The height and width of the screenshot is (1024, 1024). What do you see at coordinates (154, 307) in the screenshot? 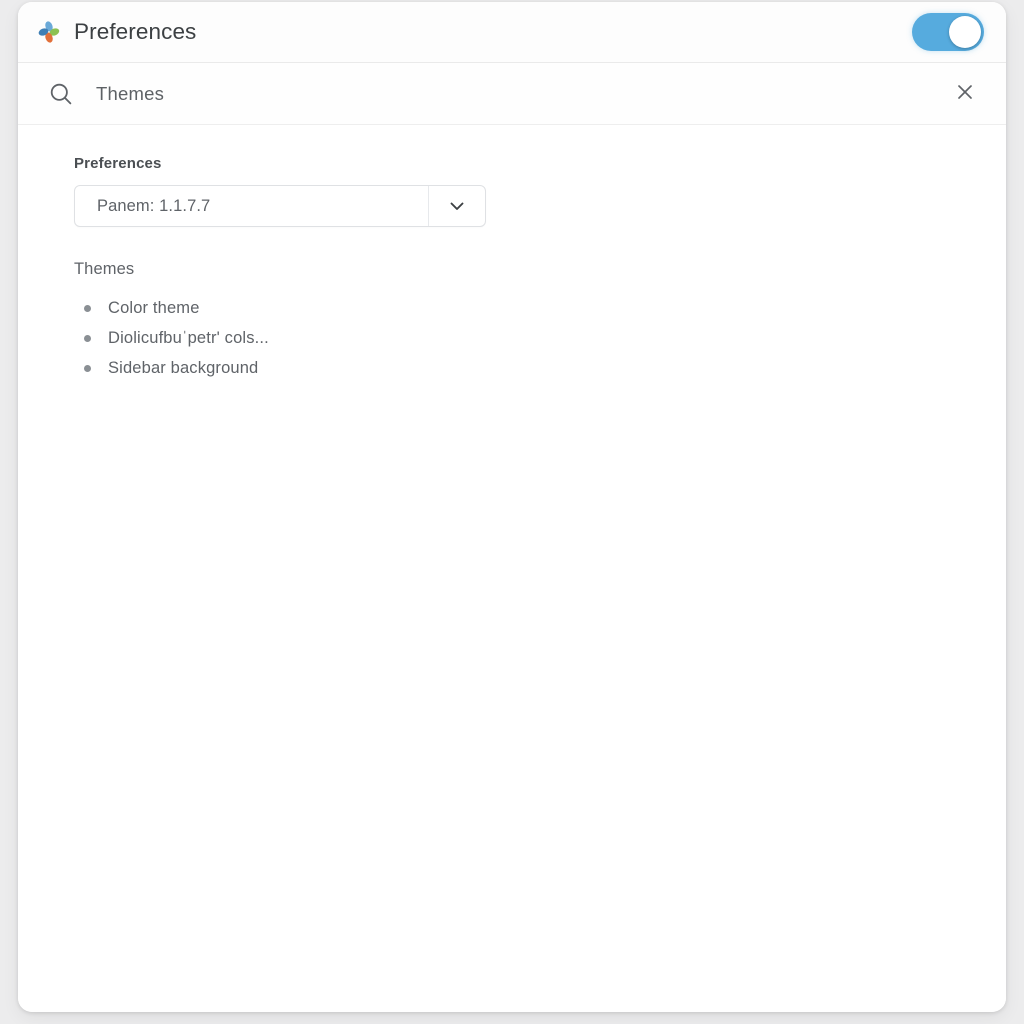
I see `list-item-label: Color theme` at bounding box center [154, 307].